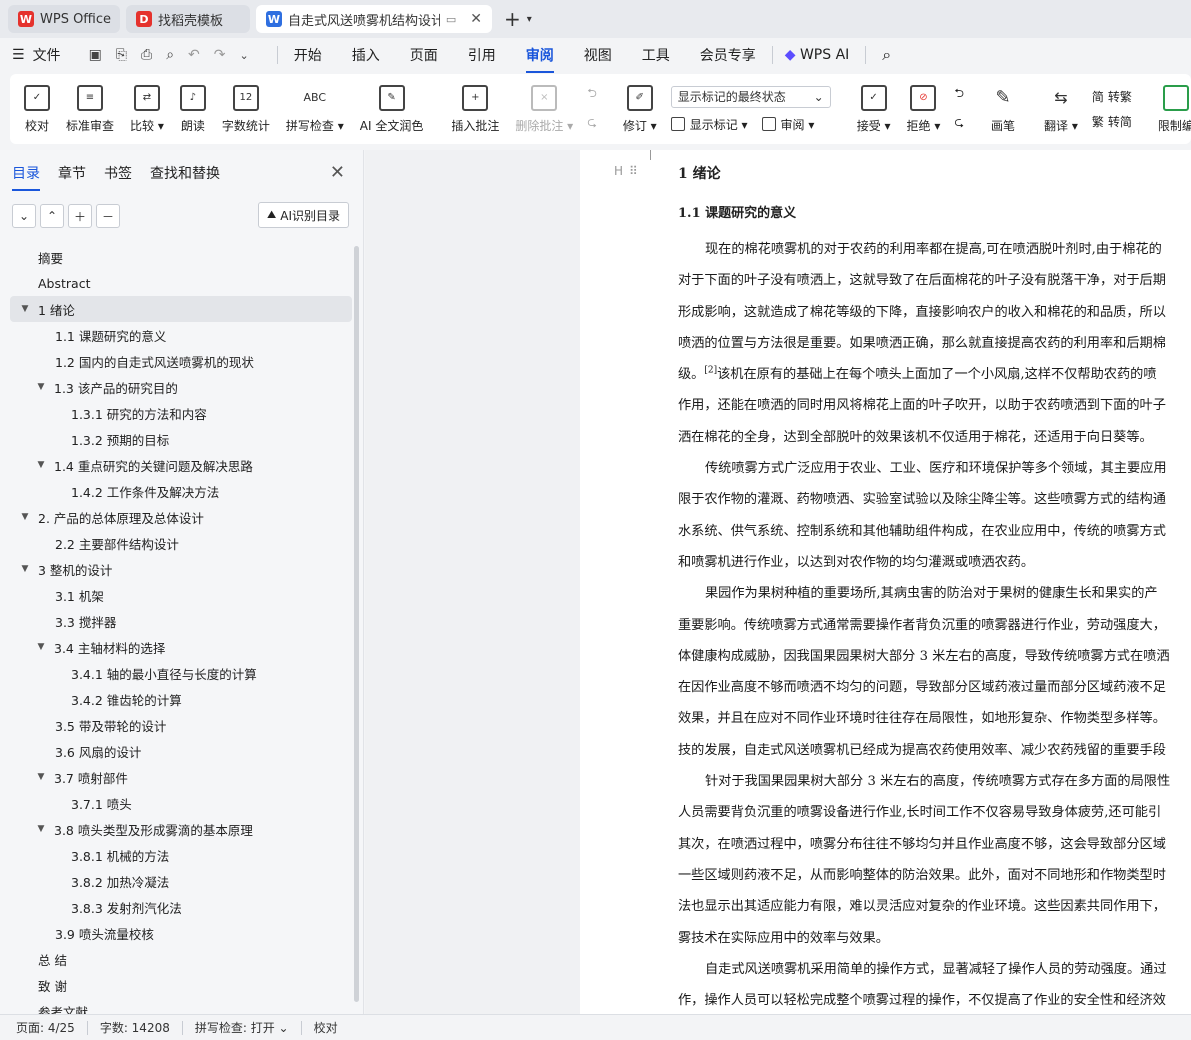 The height and width of the screenshot is (1040, 1191). What do you see at coordinates (194, 55) in the screenshot?
I see `undo-icon: ↶` at bounding box center [194, 55].